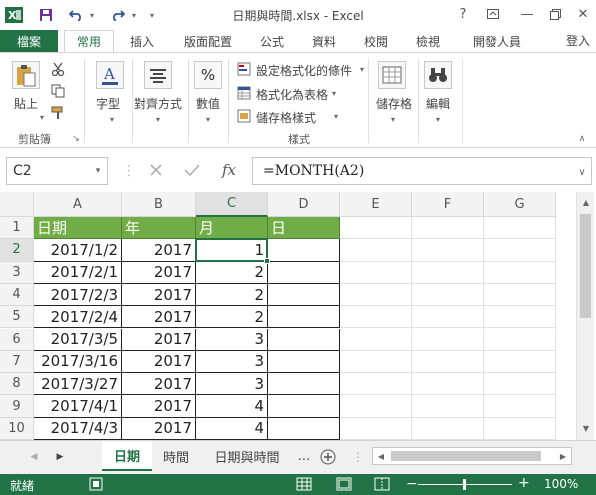  What do you see at coordinates (520, 204) in the screenshot?
I see `column-header: G` at bounding box center [520, 204].